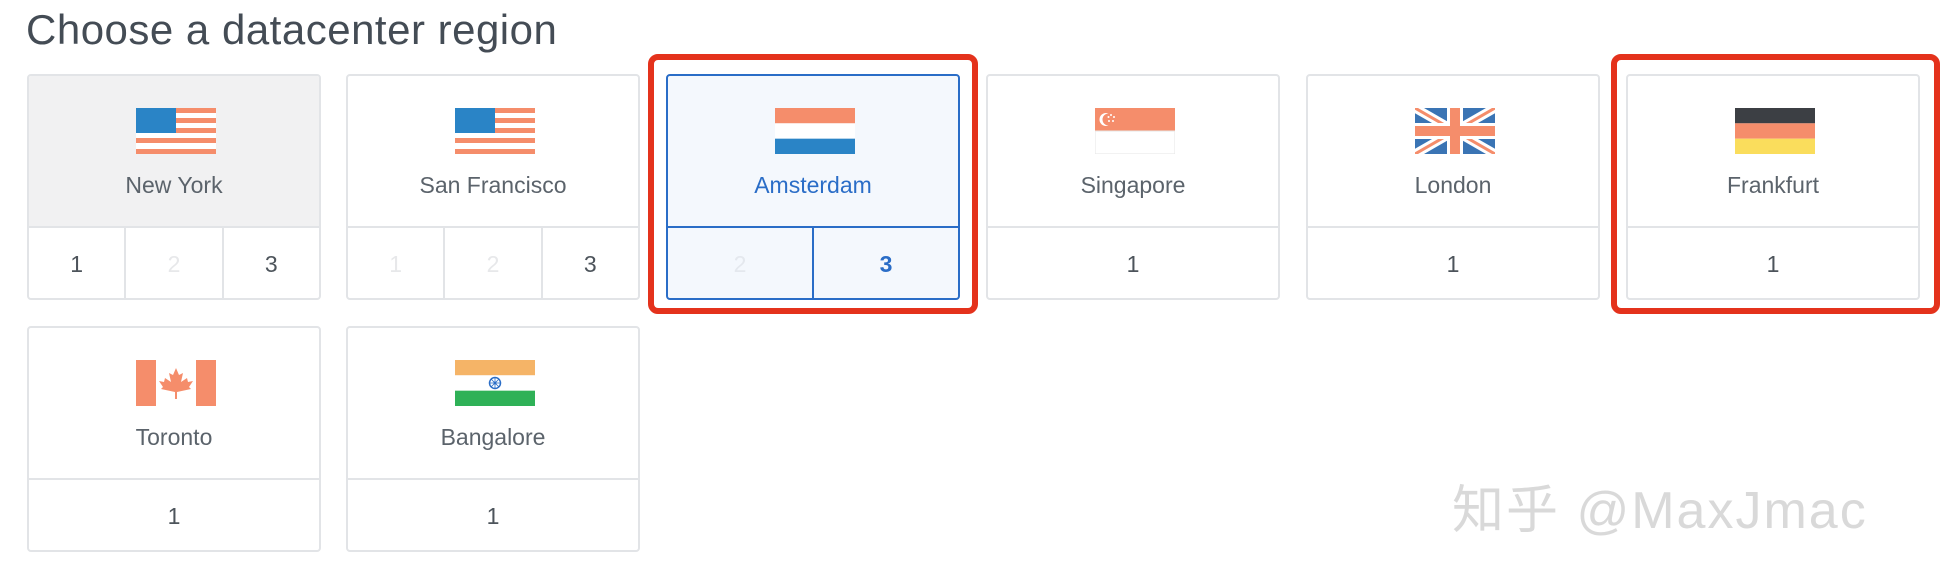 Image resolution: width=1946 pixels, height=578 pixels. I want to click on highlight-box-amsterdam, so click(813, 184).